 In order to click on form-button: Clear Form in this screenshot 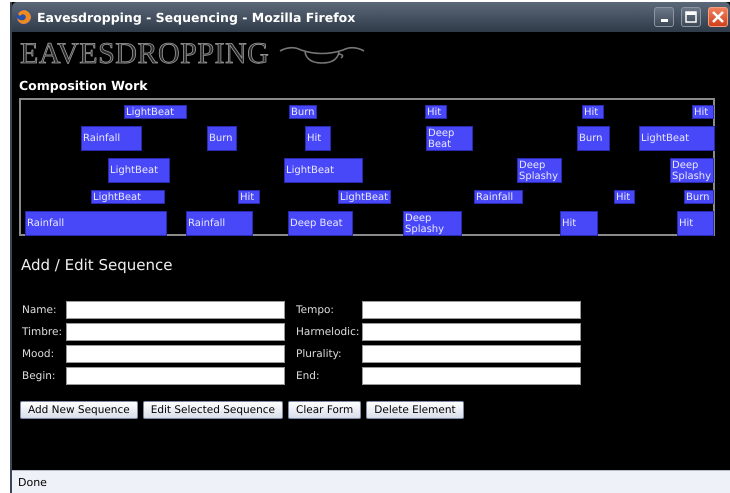, I will do `click(325, 410)`.